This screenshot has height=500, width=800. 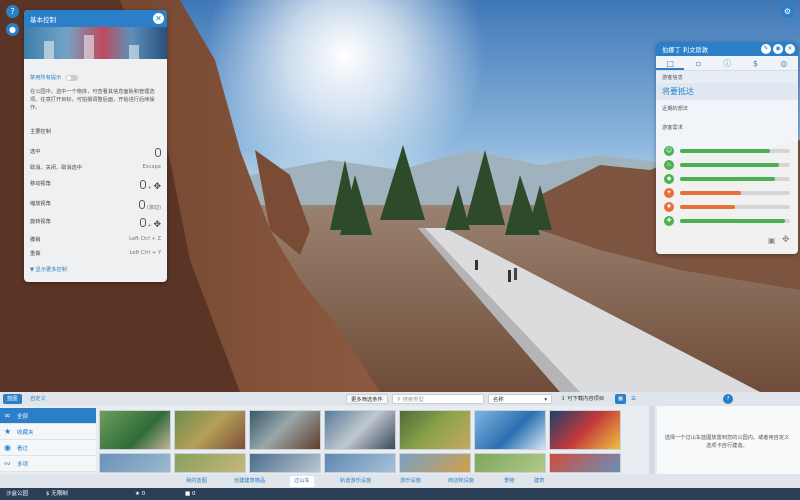 I want to click on tab-custom: 自定义, so click(x=38, y=399).